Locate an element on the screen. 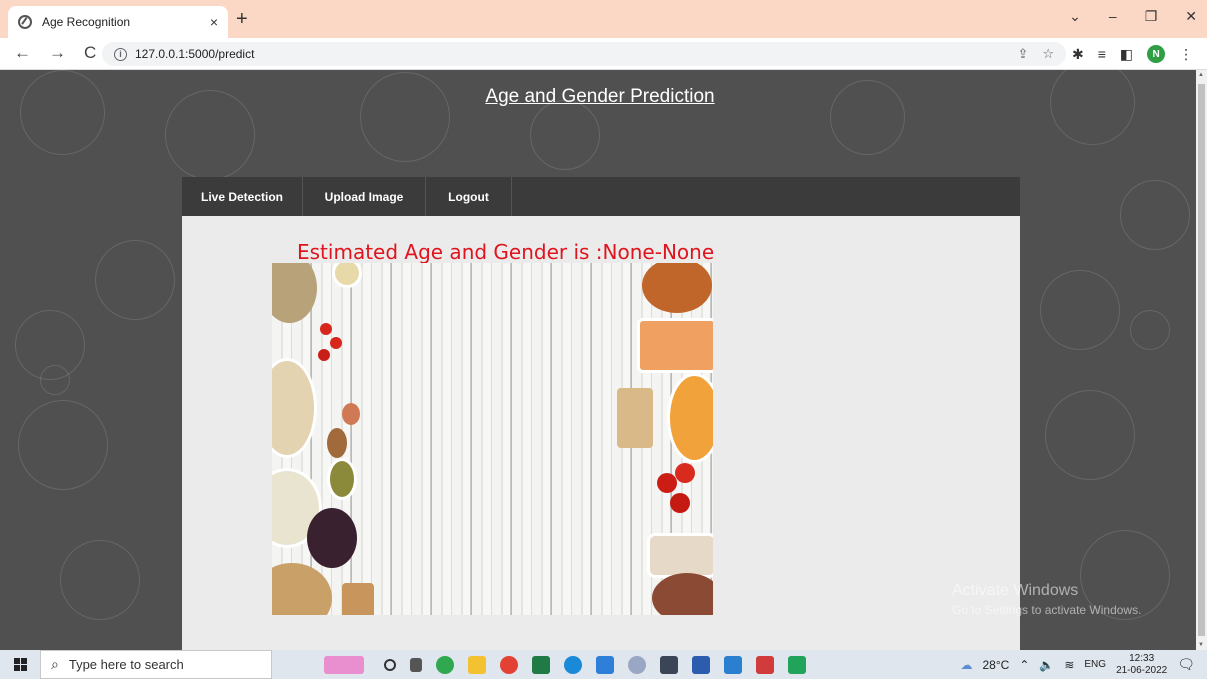 The height and width of the screenshot is (679, 1207). vertical-scrollbar: ▲ ▼ is located at coordinates (1201, 360).